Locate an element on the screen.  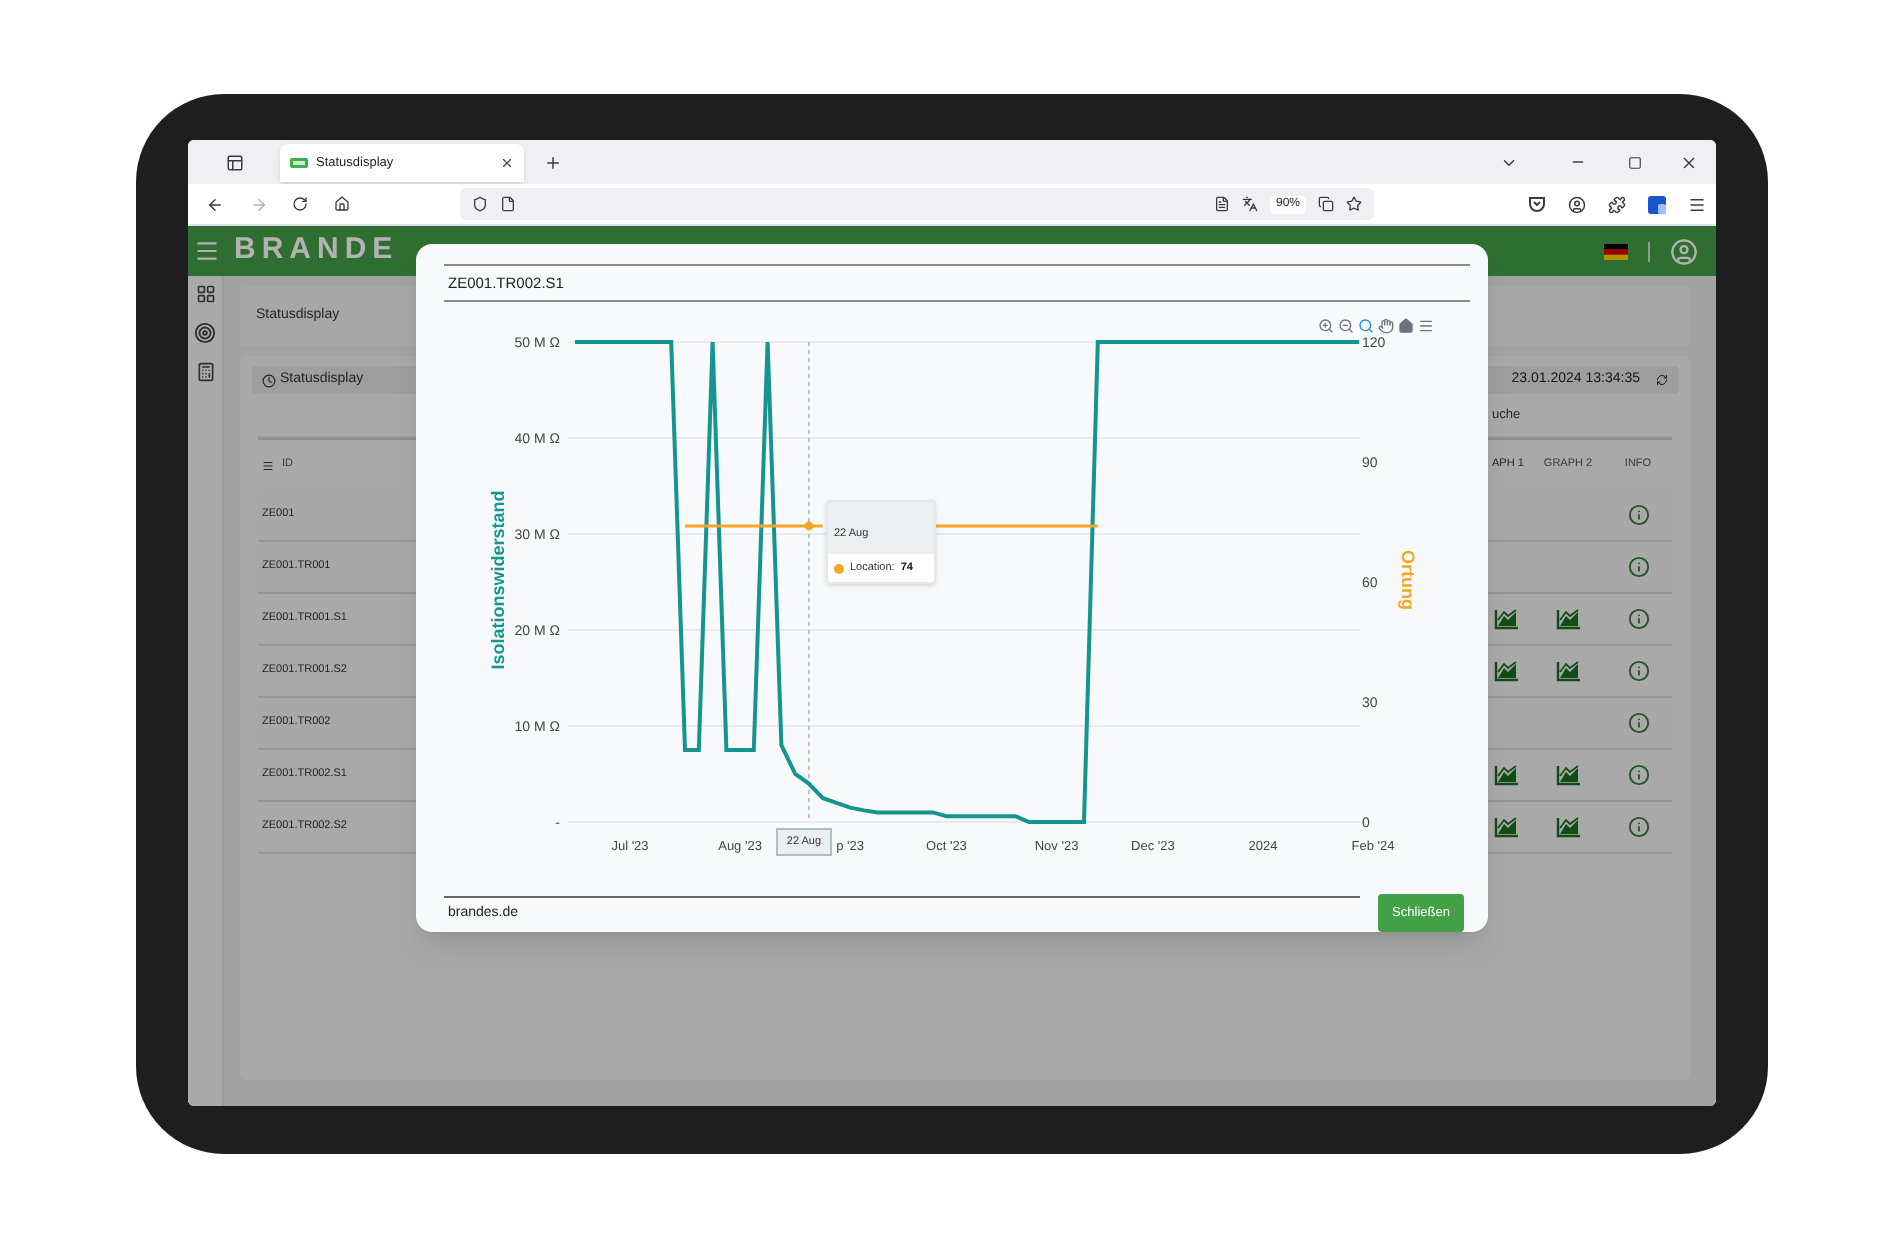
hamburger-menu-icon is located at coordinates (207, 251).